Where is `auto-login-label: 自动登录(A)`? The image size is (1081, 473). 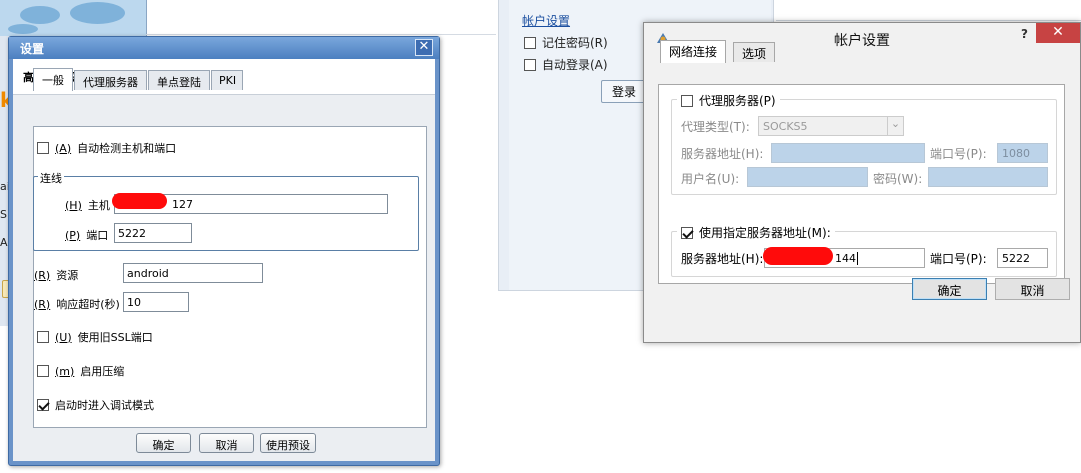
auto-login-label: 自动登录(A) is located at coordinates (575, 65).